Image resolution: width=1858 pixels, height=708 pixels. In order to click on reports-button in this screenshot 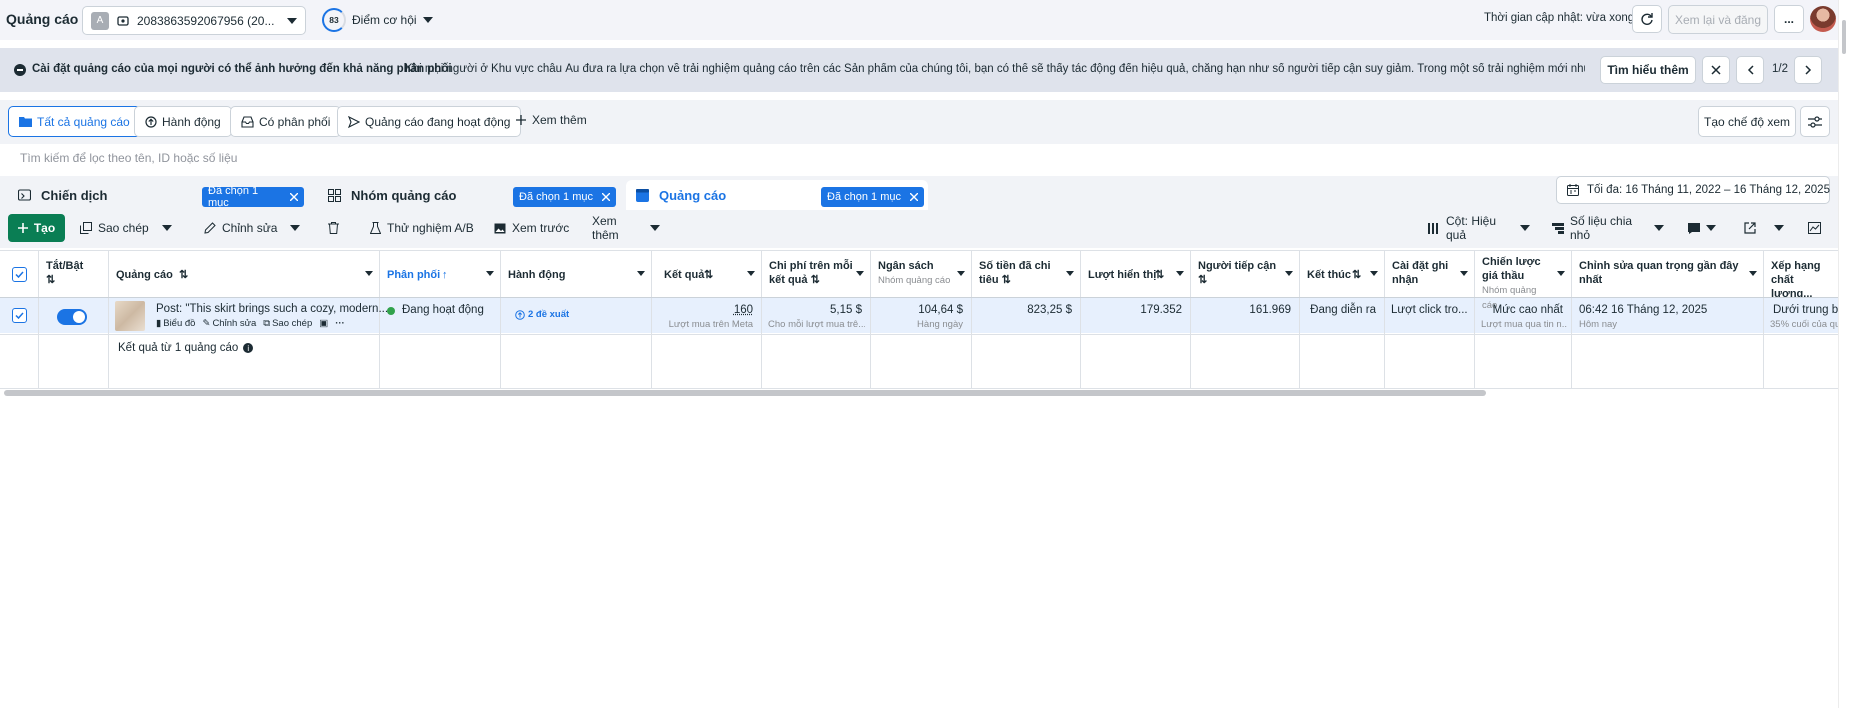, I will do `click(1702, 228)`.